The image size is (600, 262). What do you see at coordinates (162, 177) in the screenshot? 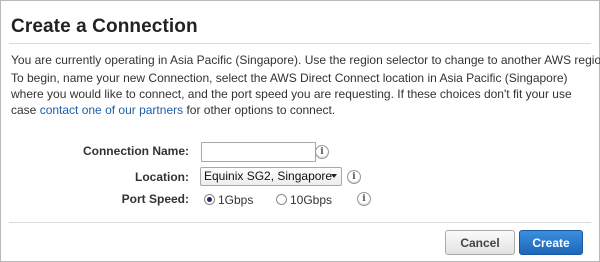
I see `location-label: Location:` at bounding box center [162, 177].